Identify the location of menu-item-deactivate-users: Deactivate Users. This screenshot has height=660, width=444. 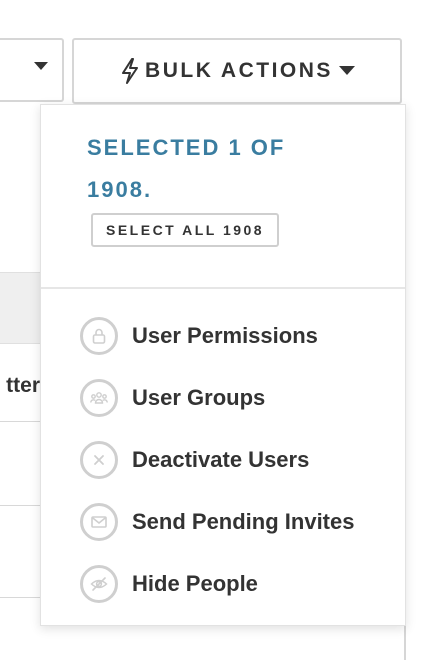
(223, 460).